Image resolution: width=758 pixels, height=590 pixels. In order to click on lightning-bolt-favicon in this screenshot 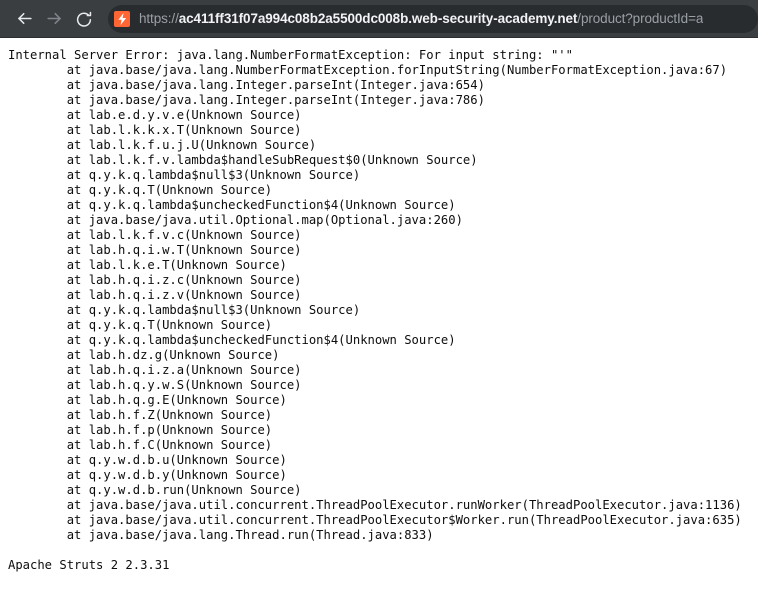, I will do `click(122, 18)`.